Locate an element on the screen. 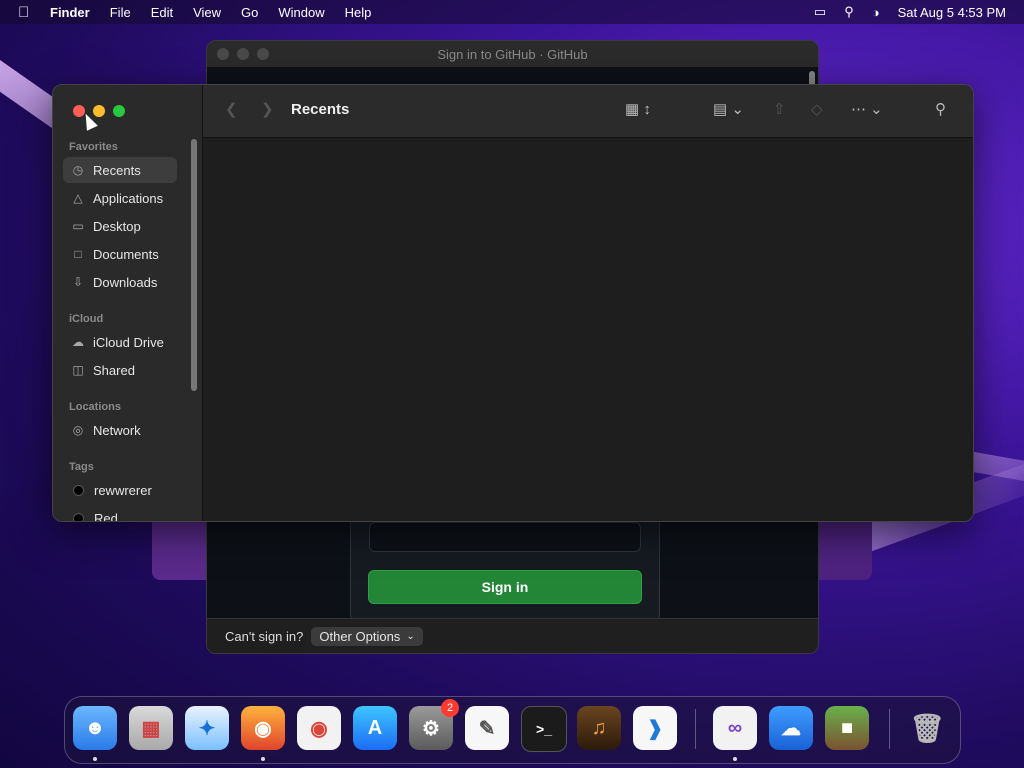 The width and height of the screenshot is (1024, 768). github-titlebar: Sign in to GitHub · GitHub is located at coordinates (512, 54).